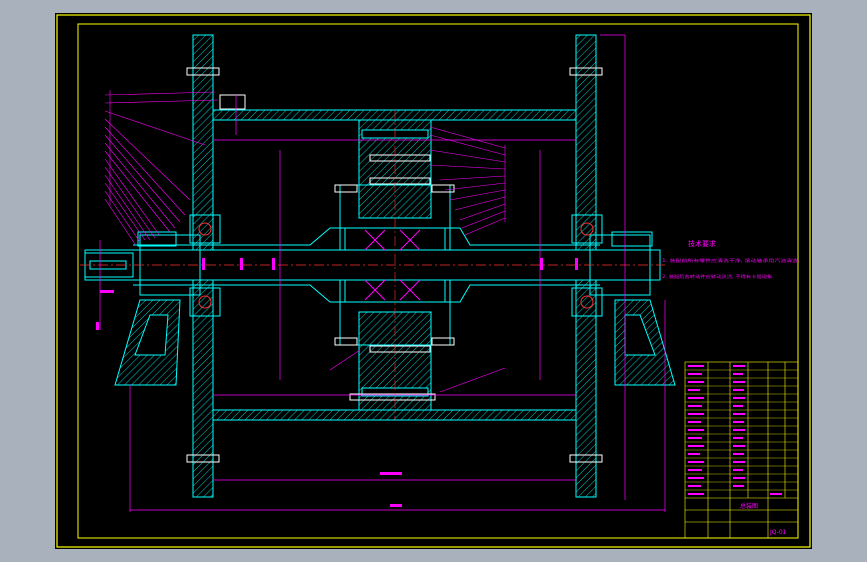 This screenshot has width=867, height=562. I want to click on note-line-1: 1. 装配前所有零件应清洗干净, 滚动轴承用汽油清洗., so click(731, 260).